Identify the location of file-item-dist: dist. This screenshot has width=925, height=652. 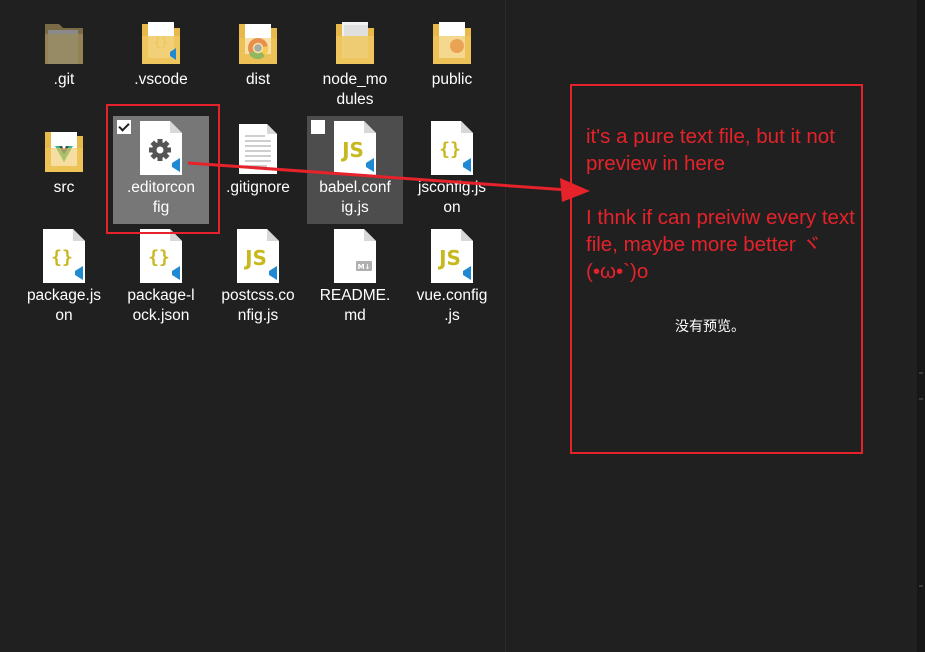
(258, 62).